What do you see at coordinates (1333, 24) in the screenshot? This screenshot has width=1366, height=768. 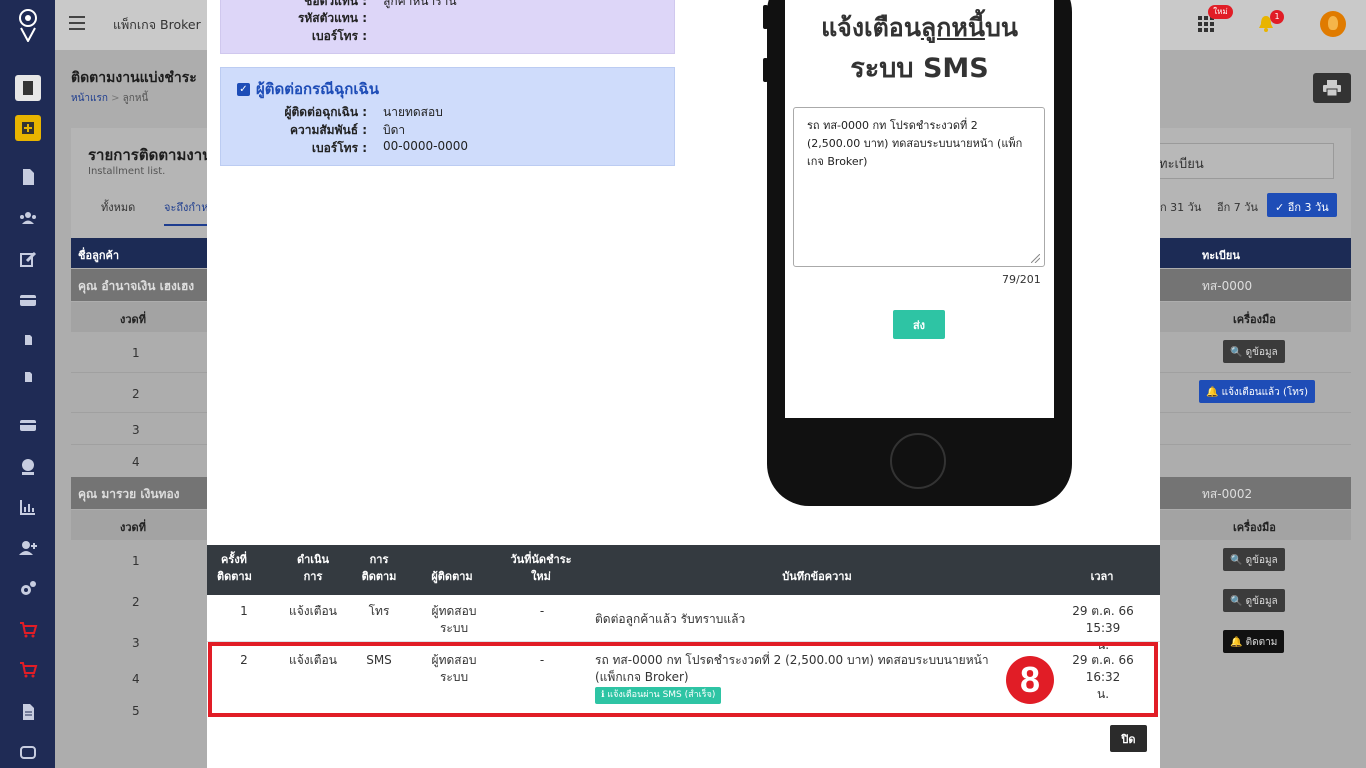 I see `user-avatar` at bounding box center [1333, 24].